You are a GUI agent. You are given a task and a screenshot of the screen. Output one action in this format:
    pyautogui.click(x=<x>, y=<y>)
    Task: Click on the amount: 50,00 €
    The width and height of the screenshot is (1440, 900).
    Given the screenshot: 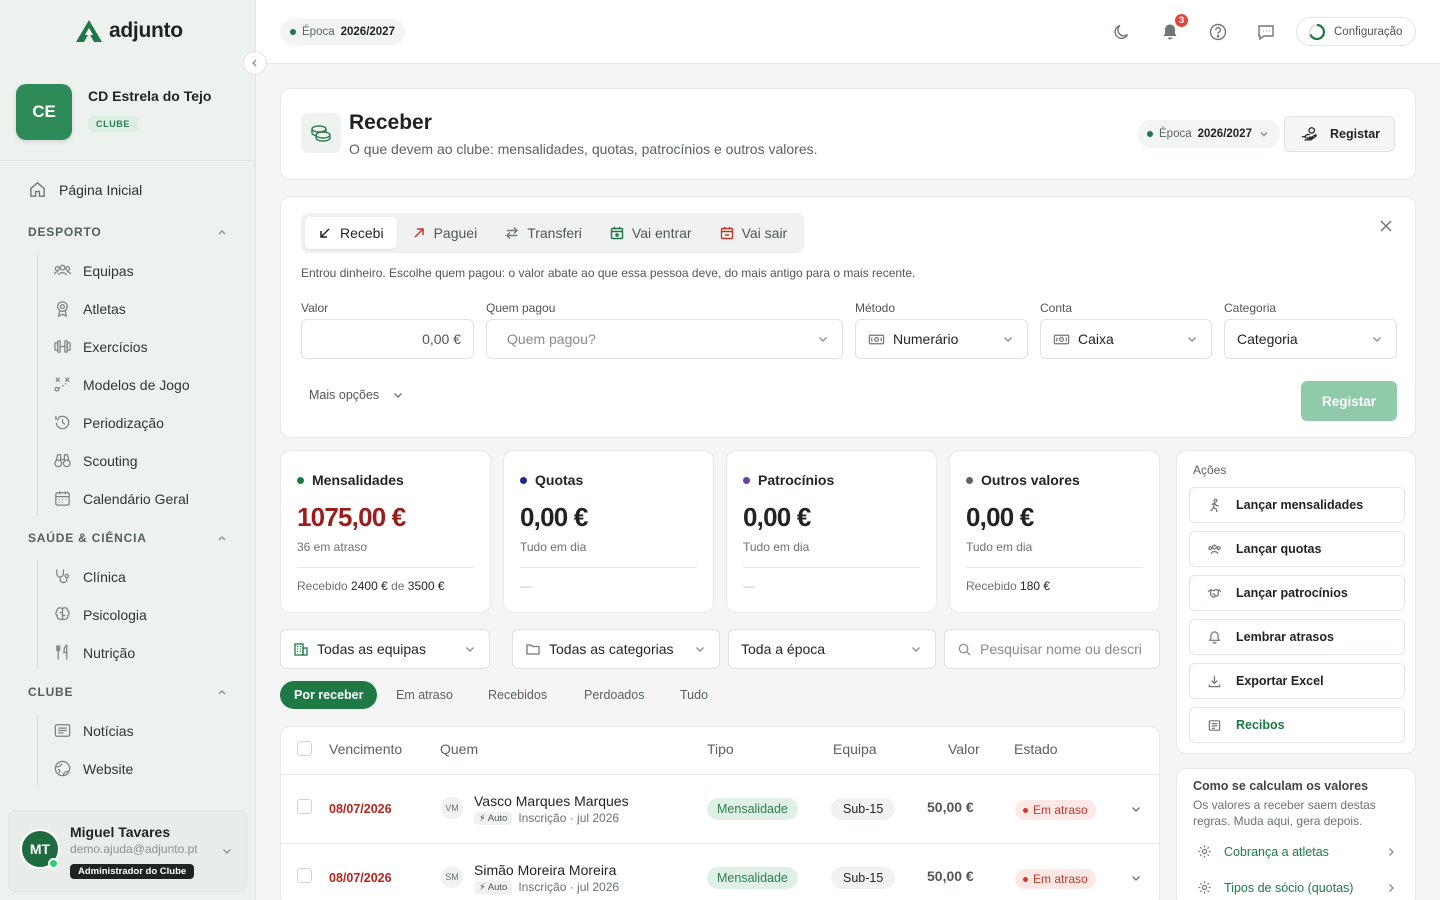 What is the action you would take?
    pyautogui.click(x=950, y=807)
    